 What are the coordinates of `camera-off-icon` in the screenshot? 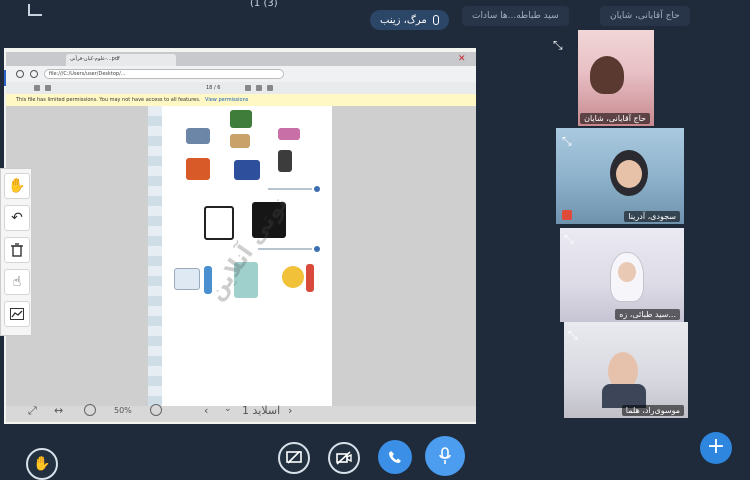 It's located at (344, 458).